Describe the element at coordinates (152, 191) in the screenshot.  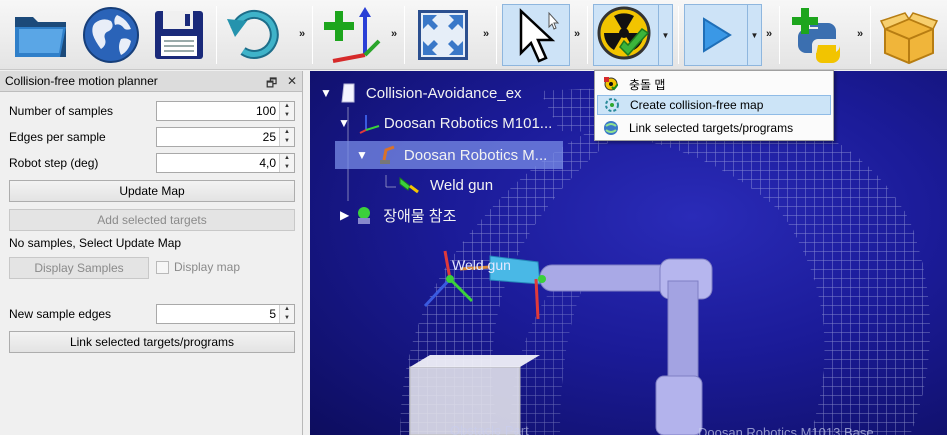
I see `update-map-button: Update Map` at that location.